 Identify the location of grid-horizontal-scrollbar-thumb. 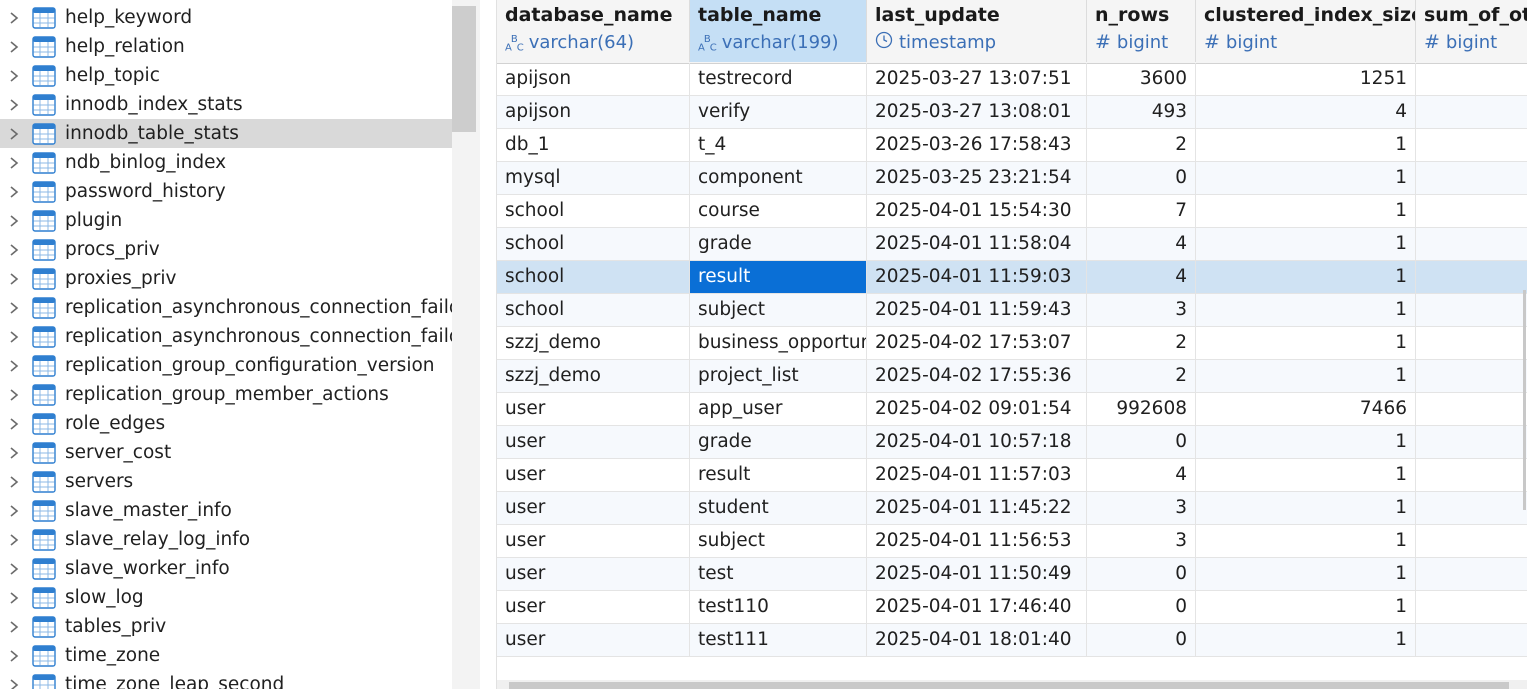
(1009, 685).